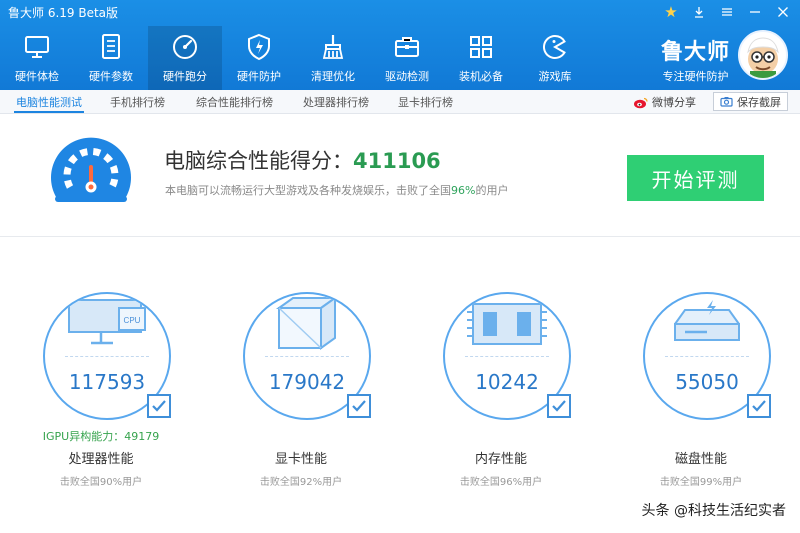 The height and width of the screenshot is (533, 800). What do you see at coordinates (425, 102) in the screenshot?
I see `tab-gpu-ranking: 显卡排行榜` at bounding box center [425, 102].